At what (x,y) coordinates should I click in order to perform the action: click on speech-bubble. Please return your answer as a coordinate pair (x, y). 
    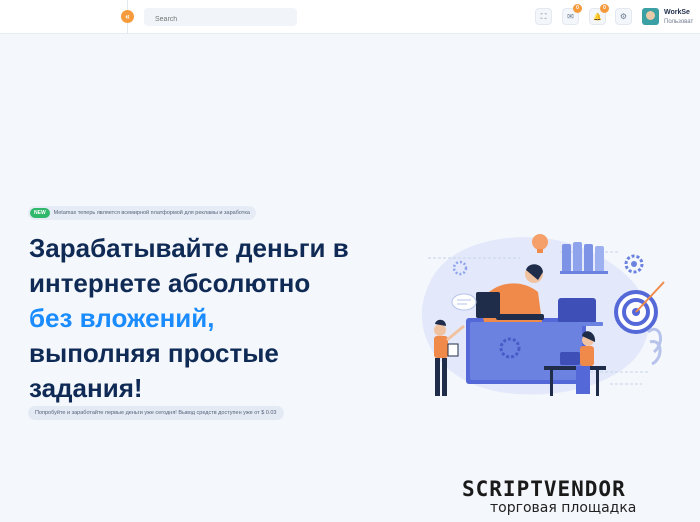
    Looking at the image, I should click on (464, 302).